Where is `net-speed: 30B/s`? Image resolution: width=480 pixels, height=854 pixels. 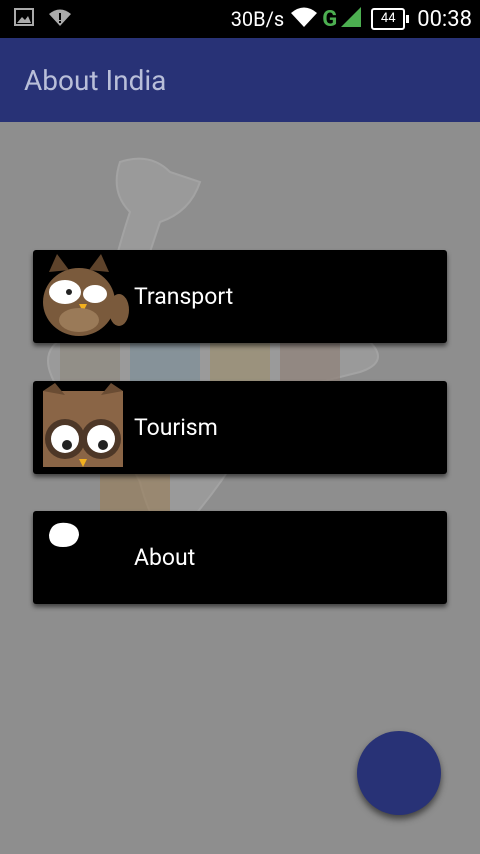
net-speed: 30B/s is located at coordinates (257, 19).